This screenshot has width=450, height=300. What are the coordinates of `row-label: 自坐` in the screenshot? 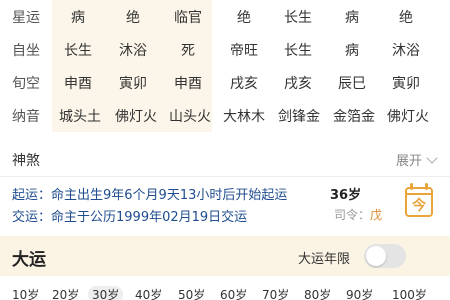 It's located at (26, 50).